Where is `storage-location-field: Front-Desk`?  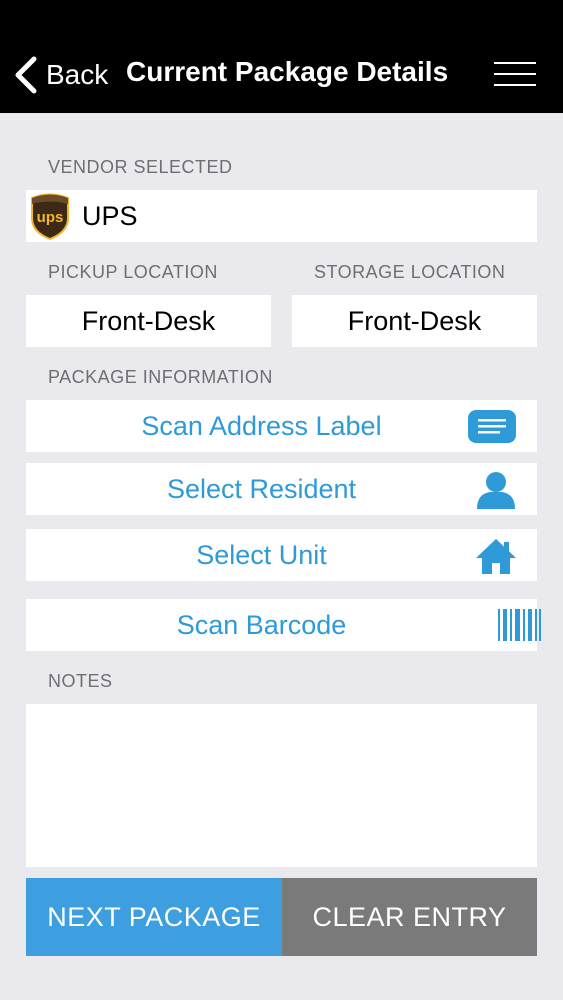
storage-location-field: Front-Desk is located at coordinates (414, 321).